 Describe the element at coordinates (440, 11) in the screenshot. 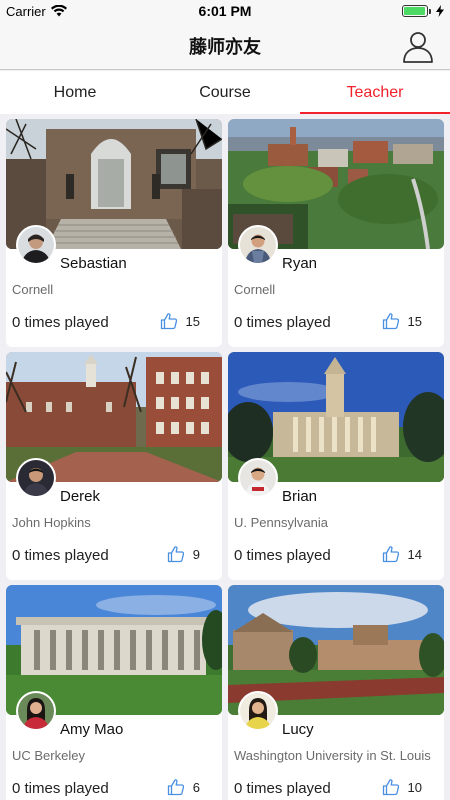

I see `charging-icon` at that location.